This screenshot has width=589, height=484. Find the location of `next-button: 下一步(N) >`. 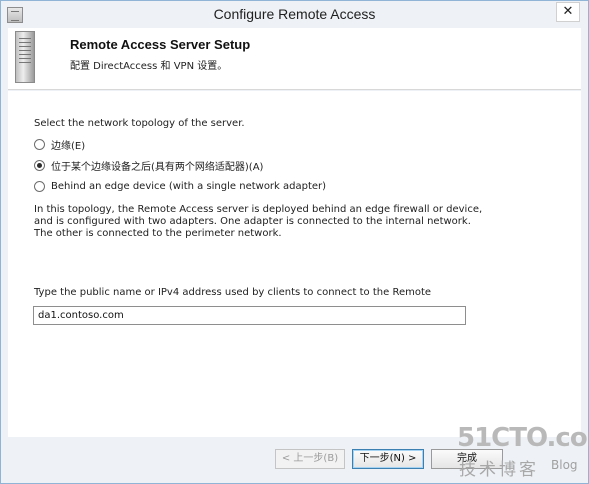

next-button: 下一步(N) > is located at coordinates (388, 459).